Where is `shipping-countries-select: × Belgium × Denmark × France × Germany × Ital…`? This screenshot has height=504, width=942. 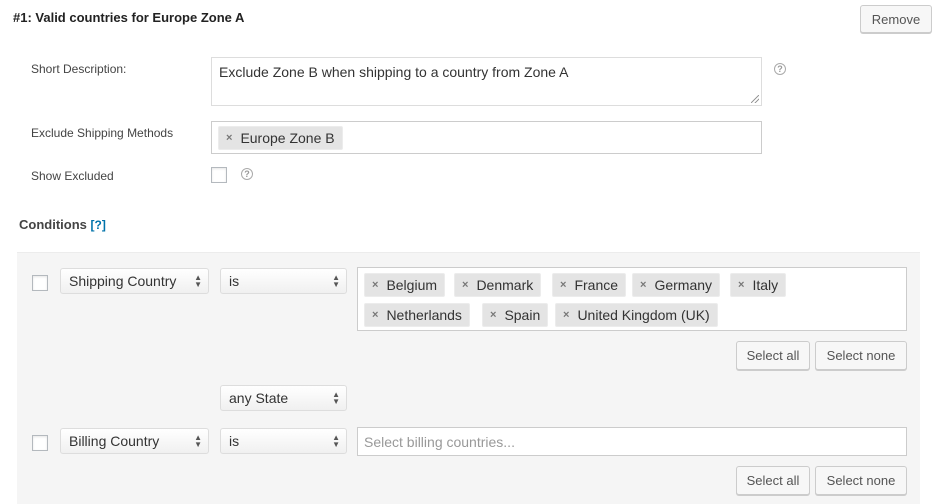 shipping-countries-select: × Belgium × Denmark × France × Germany × Ital… is located at coordinates (632, 299).